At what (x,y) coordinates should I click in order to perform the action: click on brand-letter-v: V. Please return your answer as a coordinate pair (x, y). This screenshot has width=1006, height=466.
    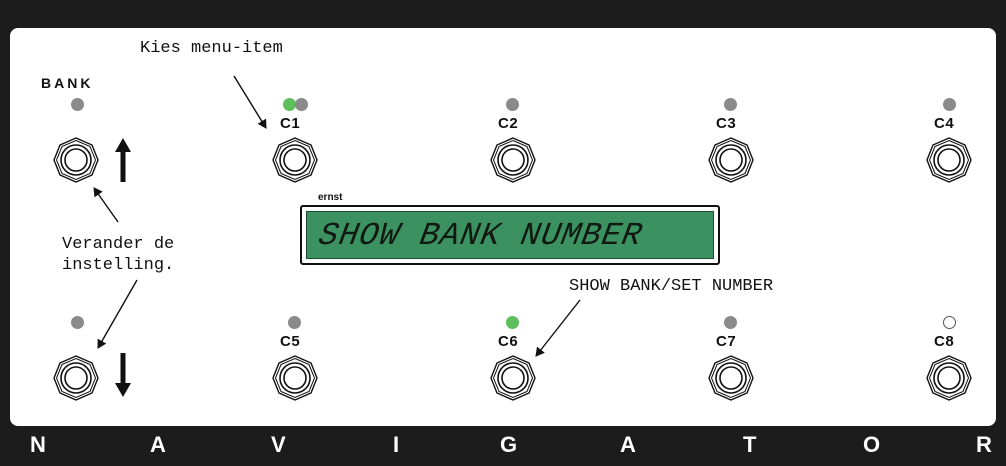
    Looking at the image, I should click on (278, 444).